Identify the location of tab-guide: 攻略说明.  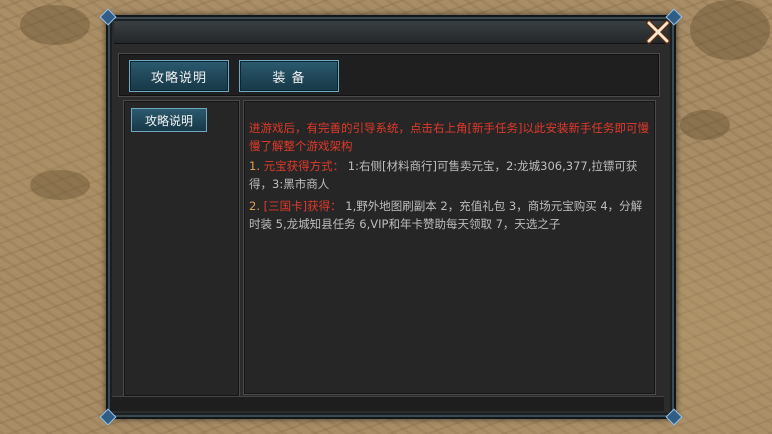
(179, 76).